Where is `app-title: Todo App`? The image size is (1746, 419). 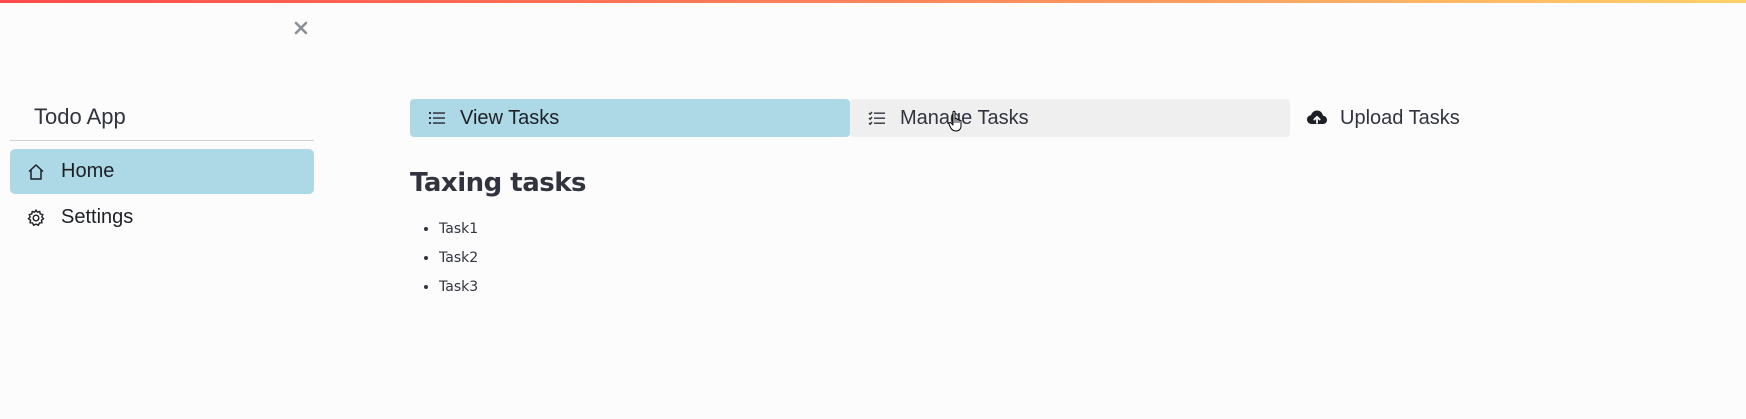
app-title: Todo App is located at coordinates (162, 118).